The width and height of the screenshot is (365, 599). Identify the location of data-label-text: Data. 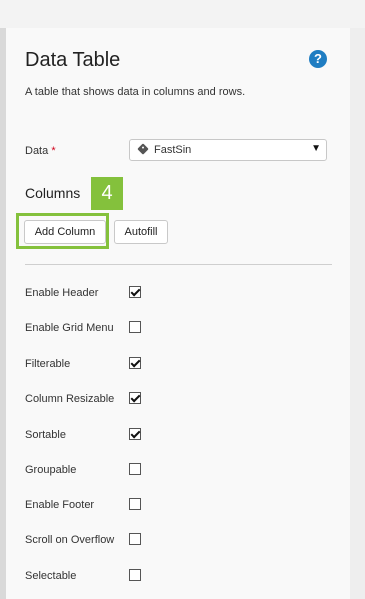
(37, 151).